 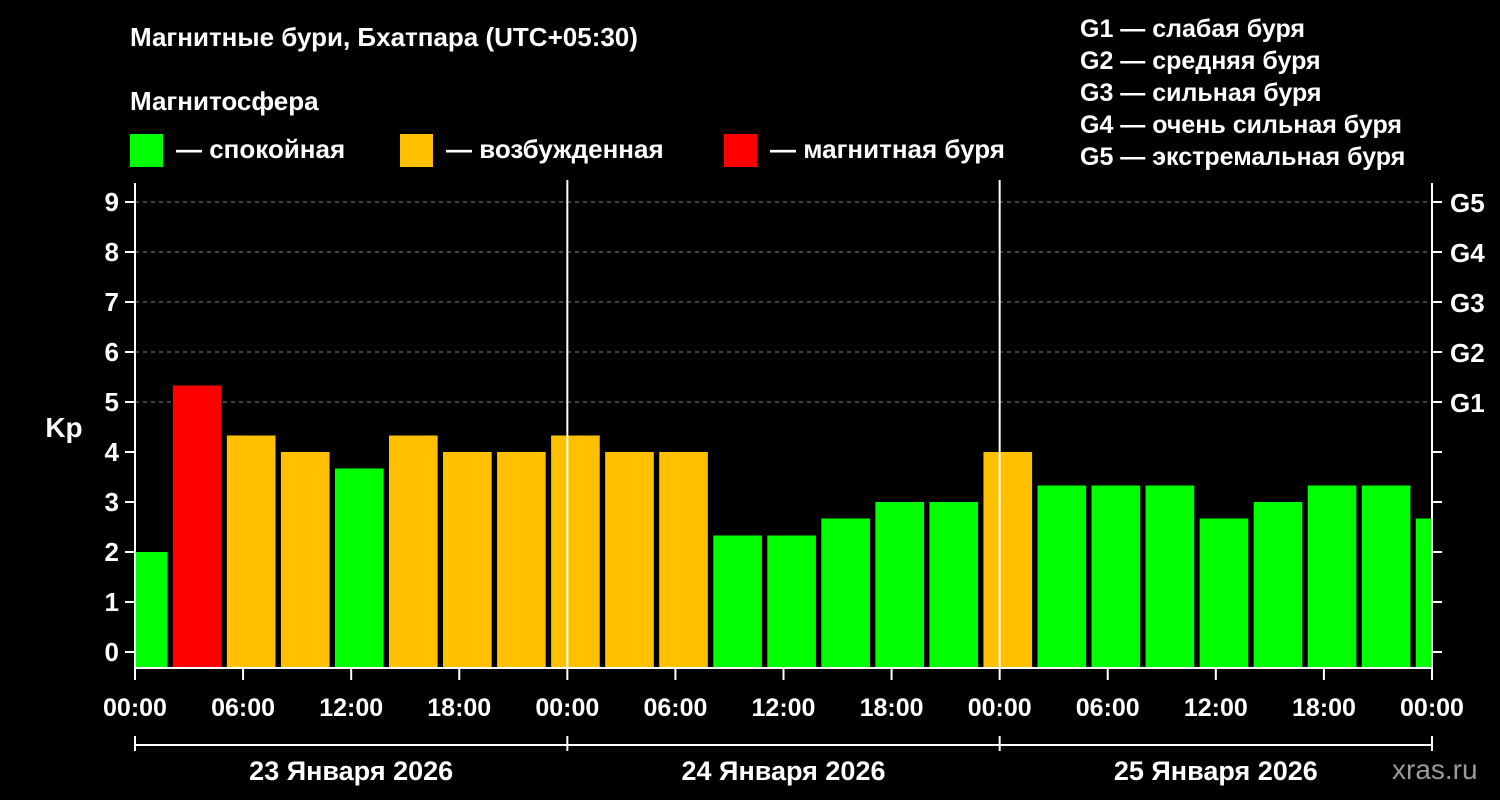 What do you see at coordinates (112, 452) in the screenshot?
I see `y-tick-label: 4` at bounding box center [112, 452].